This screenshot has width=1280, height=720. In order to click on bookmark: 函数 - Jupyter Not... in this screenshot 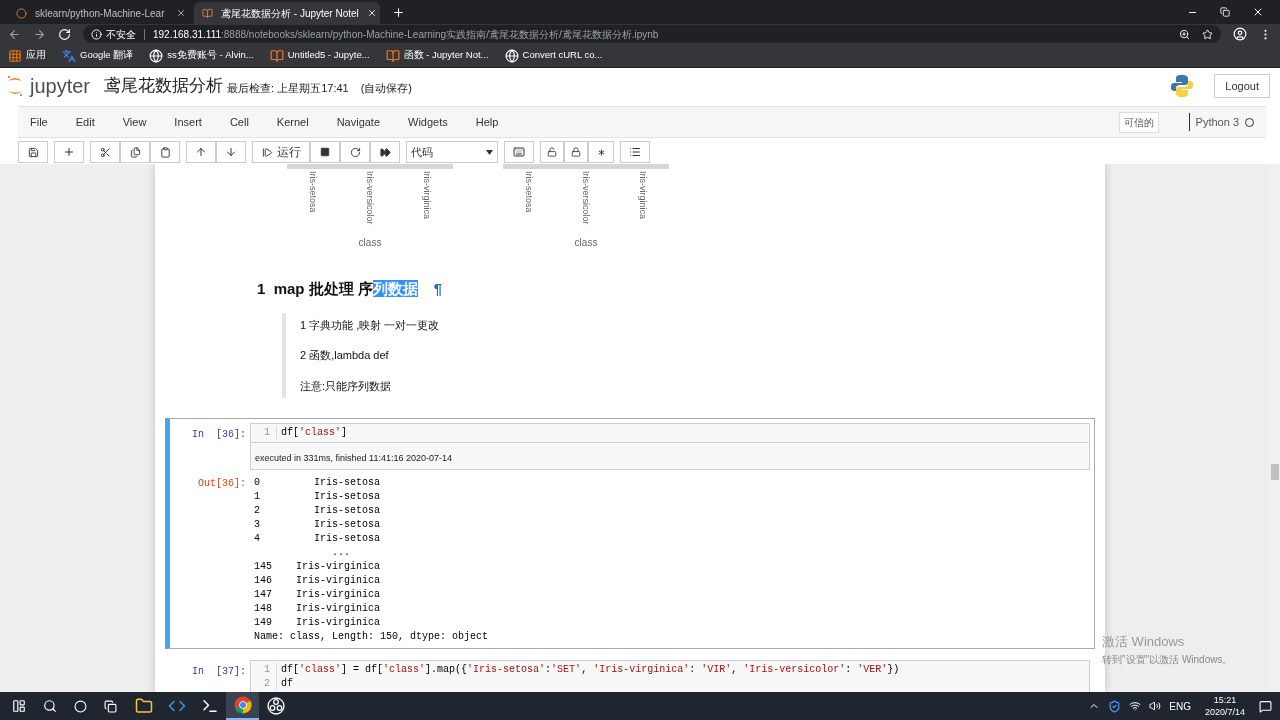, I will do `click(437, 55)`.